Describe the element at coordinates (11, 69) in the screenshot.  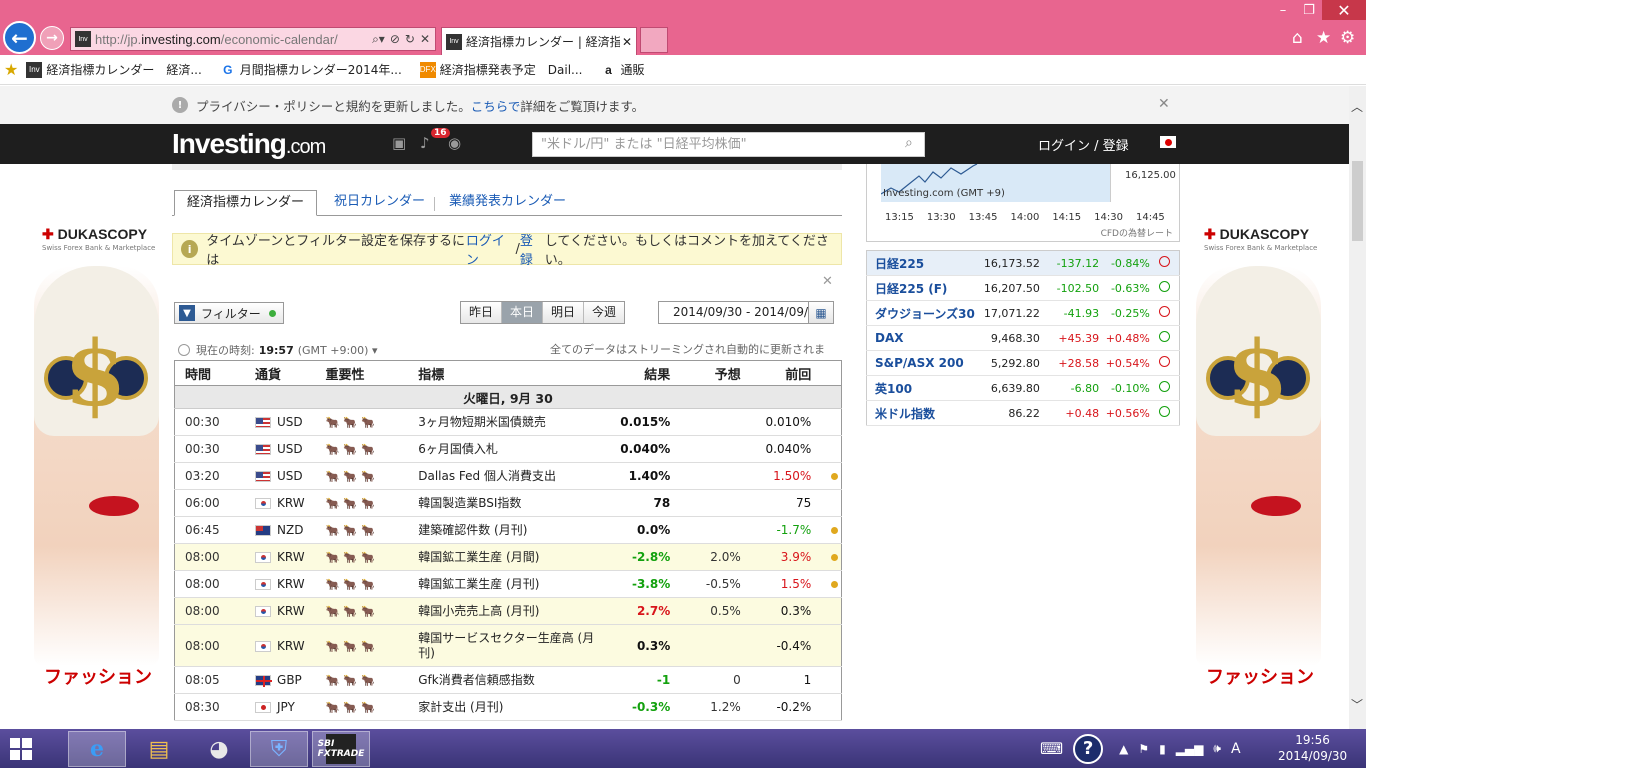
I see `favorites-icon: ★` at that location.